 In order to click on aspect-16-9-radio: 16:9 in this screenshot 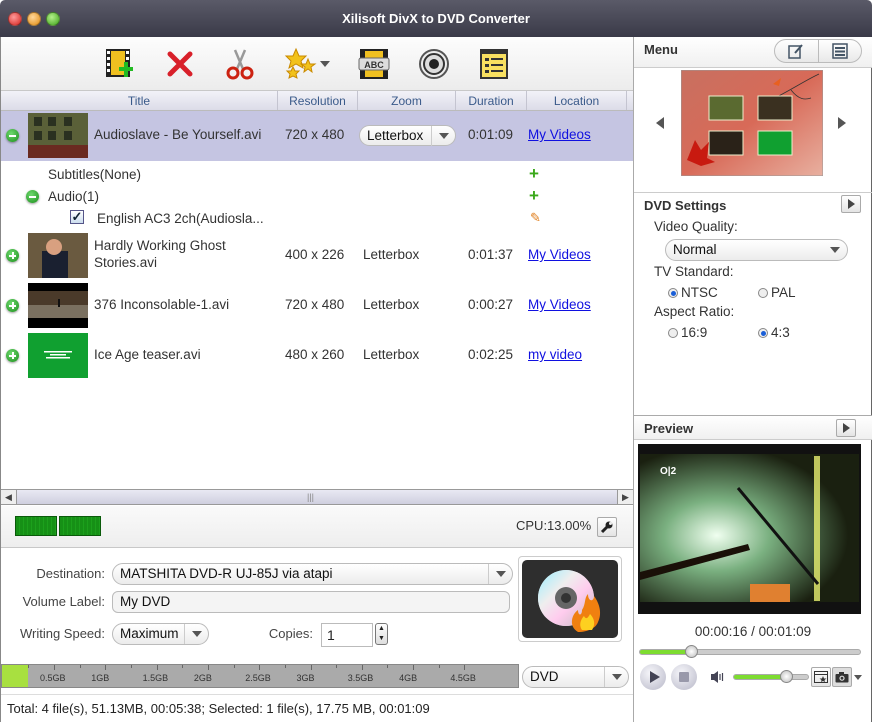, I will do `click(687, 332)`.